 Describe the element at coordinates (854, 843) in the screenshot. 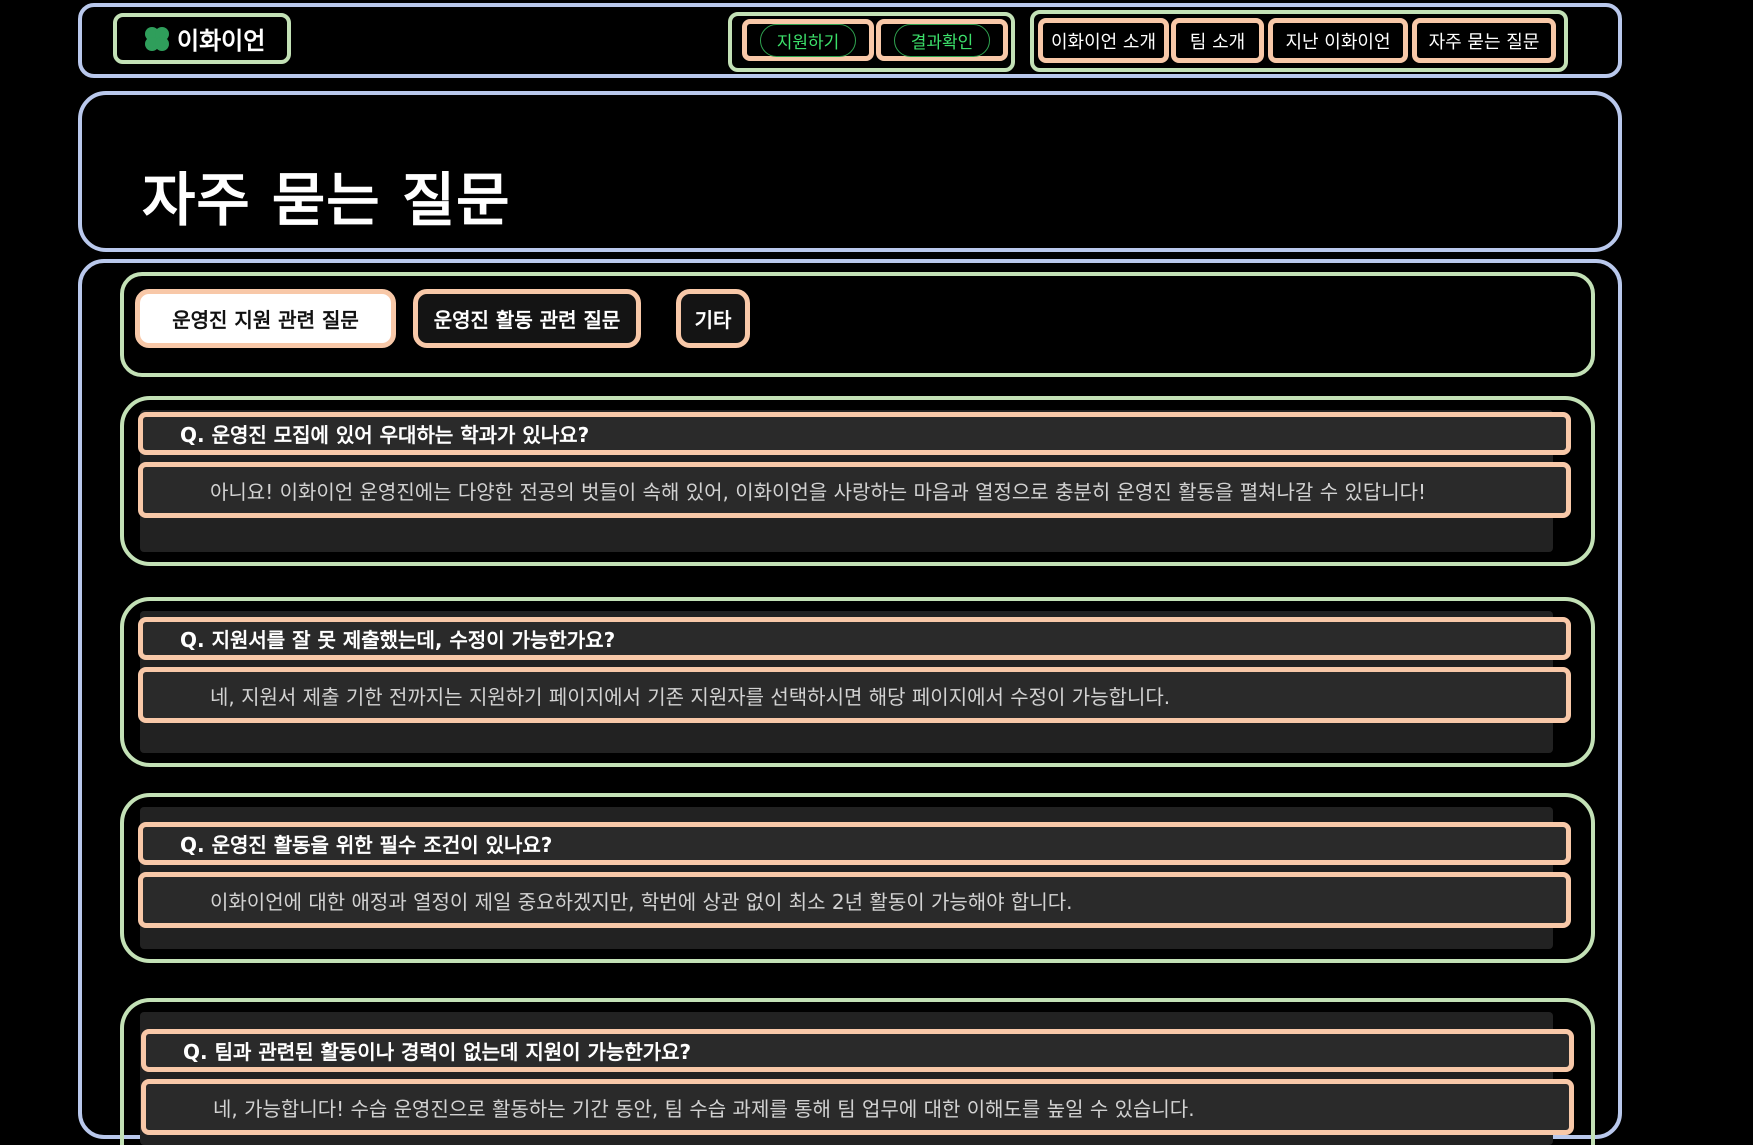

I see `faq-question: Q. 운영진 활동을 위한 필수 조건이 있나요?` at that location.